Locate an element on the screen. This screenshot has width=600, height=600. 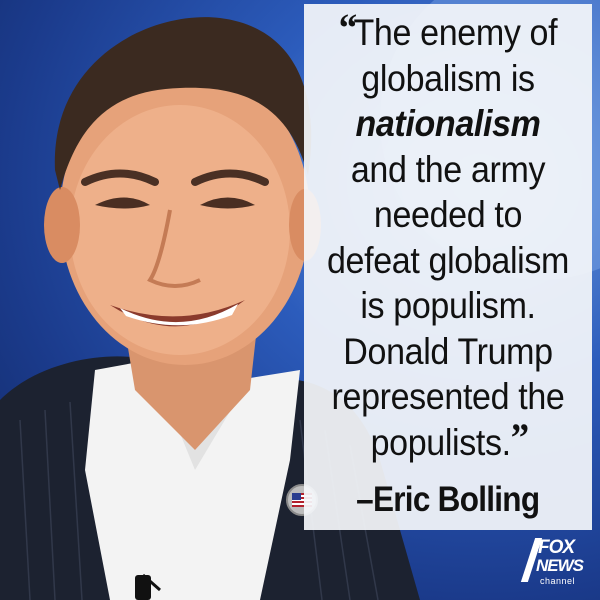
quote-line: Donald Trump is located at coordinates (448, 351).